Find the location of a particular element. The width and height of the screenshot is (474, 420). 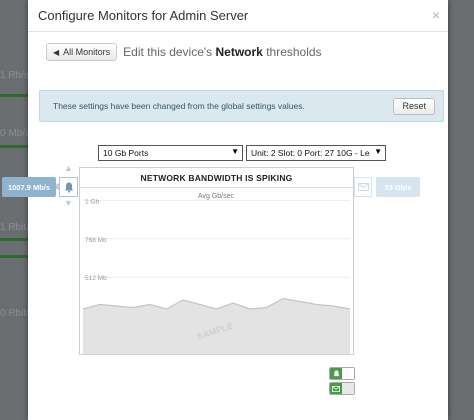

subheader-text: Edit this device's Network thresholds is located at coordinates (222, 52).